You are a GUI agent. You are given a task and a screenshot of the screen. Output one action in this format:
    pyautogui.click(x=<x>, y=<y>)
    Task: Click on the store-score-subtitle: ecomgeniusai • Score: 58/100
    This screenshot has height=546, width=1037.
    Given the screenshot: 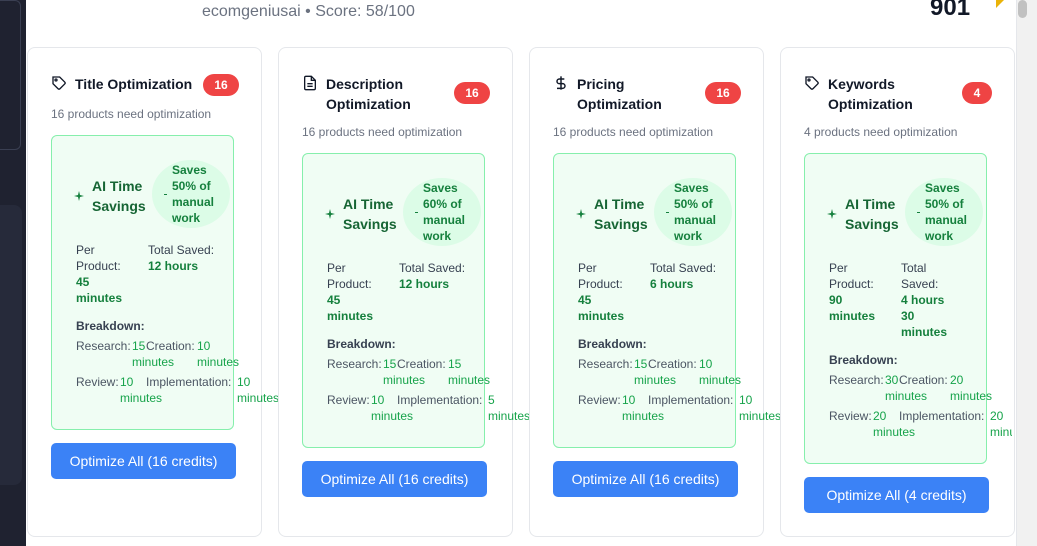 What is the action you would take?
    pyautogui.click(x=308, y=11)
    